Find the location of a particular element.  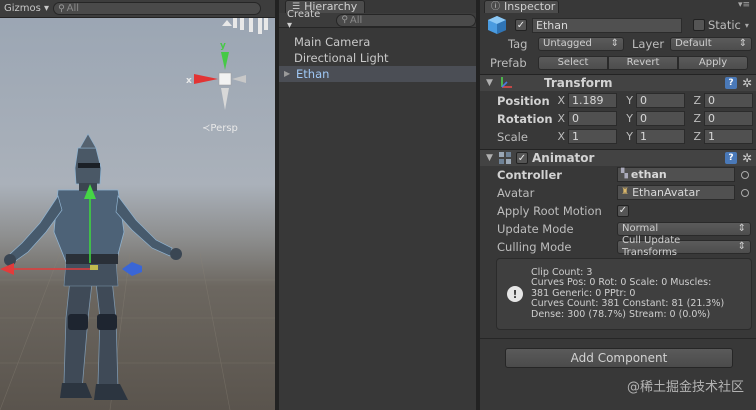

rotation-label: Rotation is located at coordinates (525, 118).